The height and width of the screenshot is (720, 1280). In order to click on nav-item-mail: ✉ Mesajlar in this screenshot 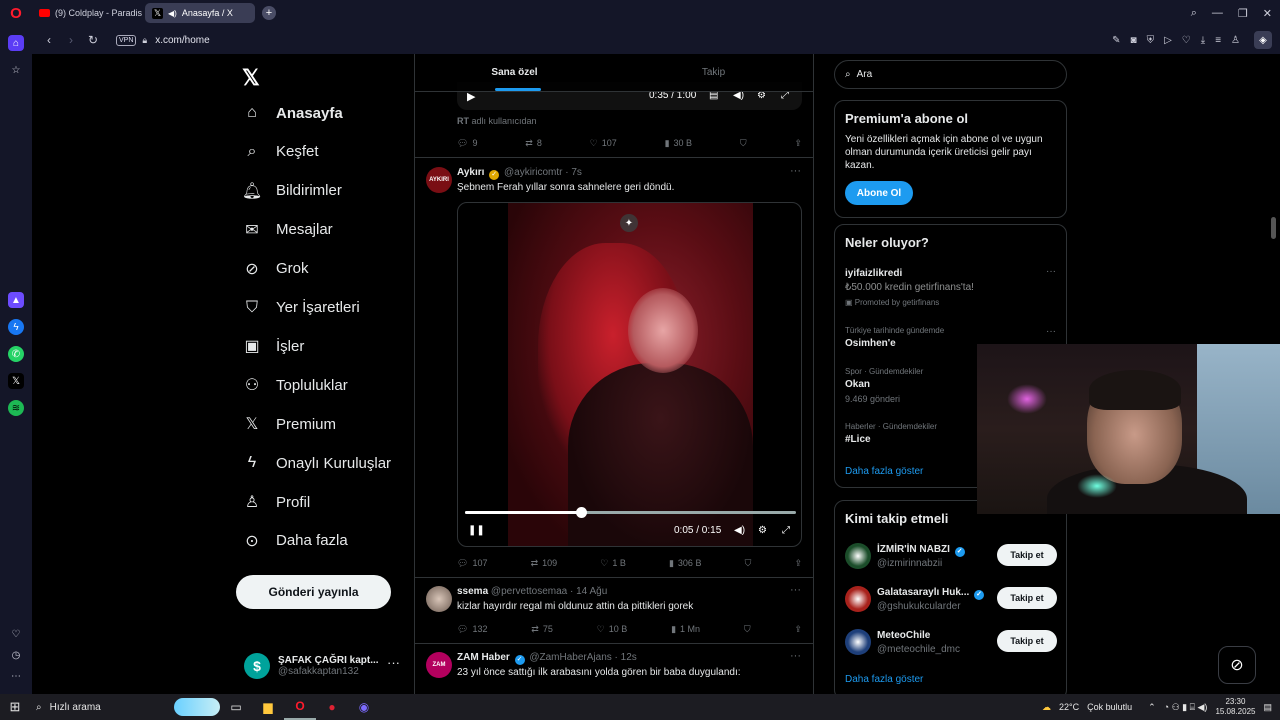, I will do `click(287, 230)`.